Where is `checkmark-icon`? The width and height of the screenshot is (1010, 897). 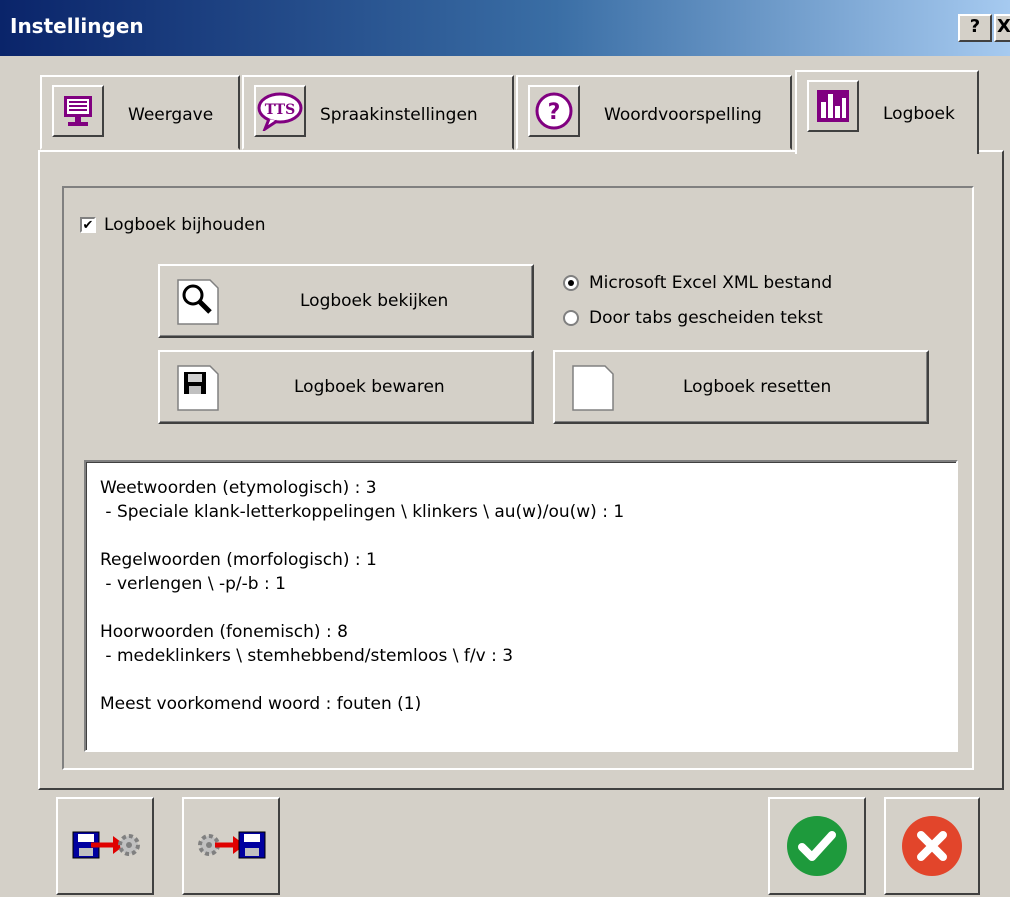 checkmark-icon is located at coordinates (817, 846).